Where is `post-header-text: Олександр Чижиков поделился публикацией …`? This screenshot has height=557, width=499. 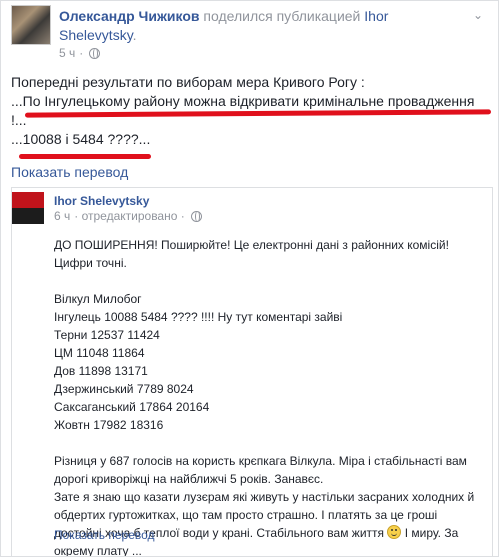 post-header-text: Олександр Чижиков поделился публикацией … is located at coordinates (259, 26).